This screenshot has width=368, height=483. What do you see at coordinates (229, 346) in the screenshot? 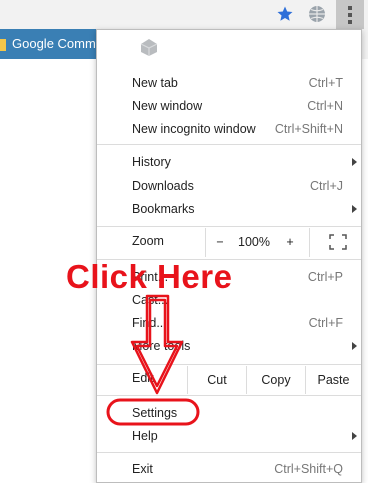
I see `menu-item-more-tools: More tools` at bounding box center [229, 346].